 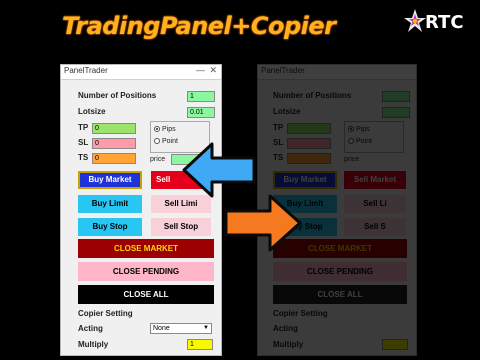 What do you see at coordinates (219, 170) in the screenshot?
I see `arrow-left-icon` at bounding box center [219, 170].